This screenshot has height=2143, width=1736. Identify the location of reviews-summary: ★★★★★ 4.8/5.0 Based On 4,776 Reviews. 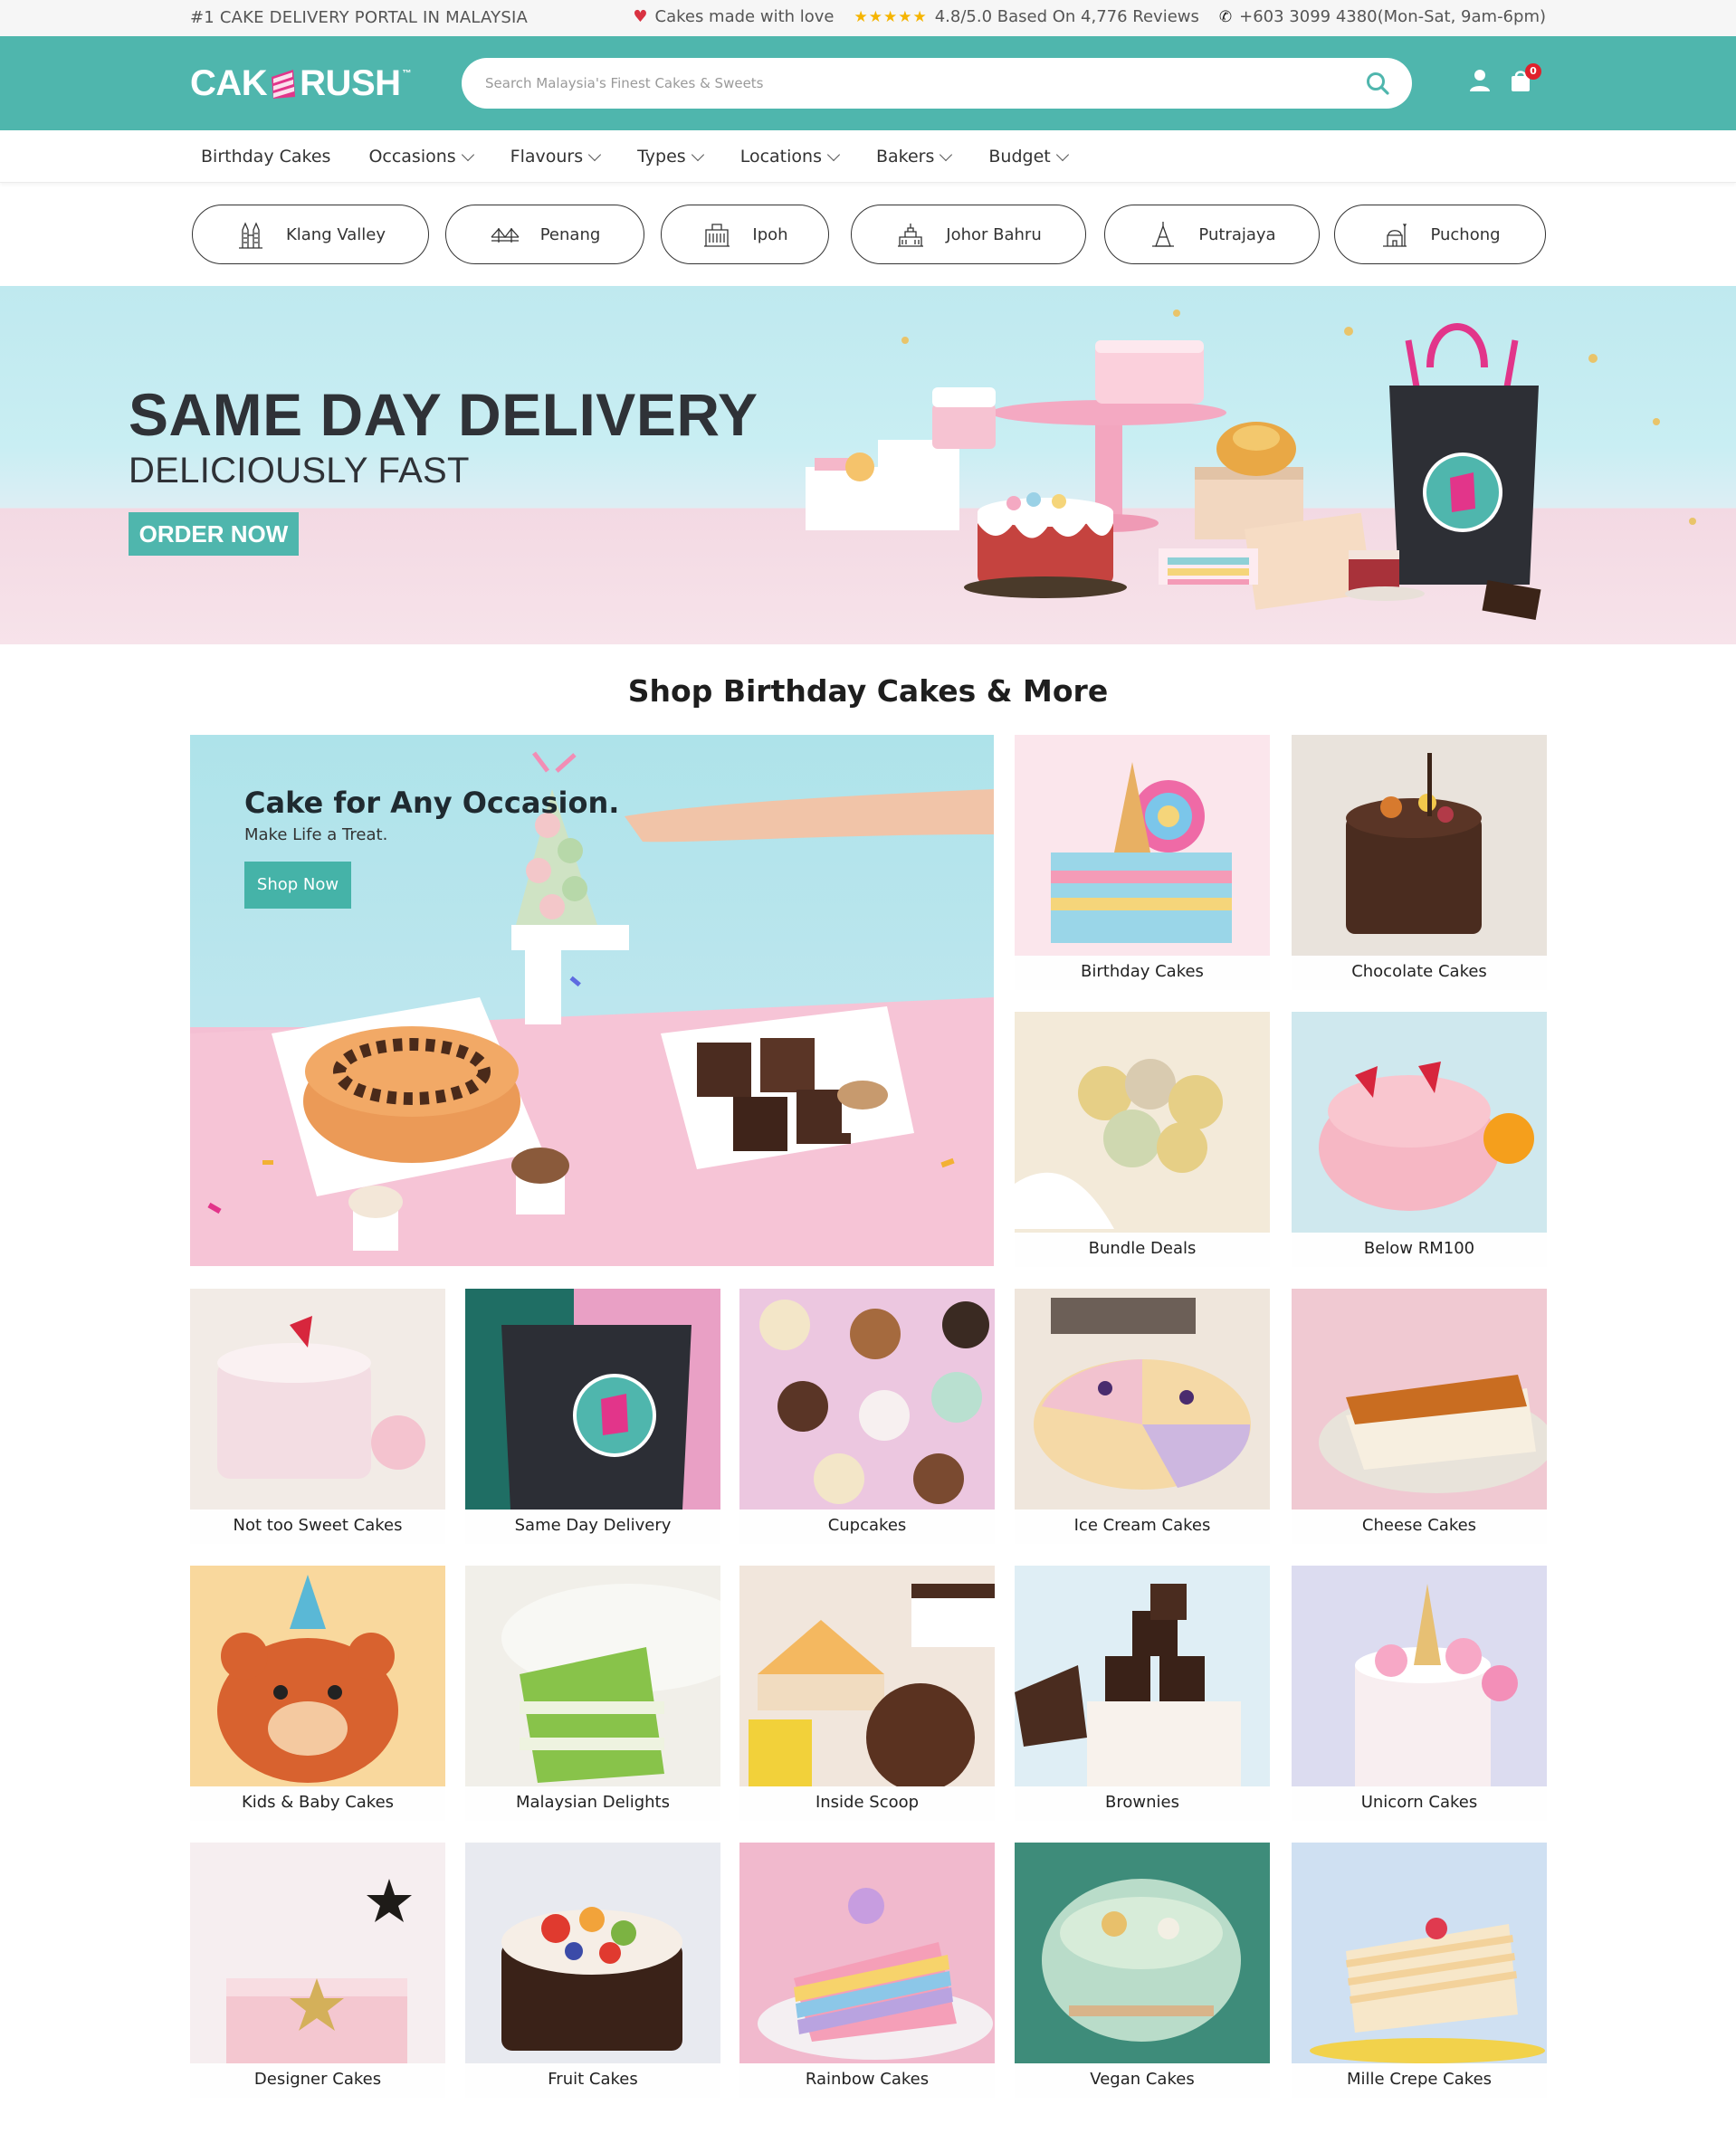
(1026, 16).